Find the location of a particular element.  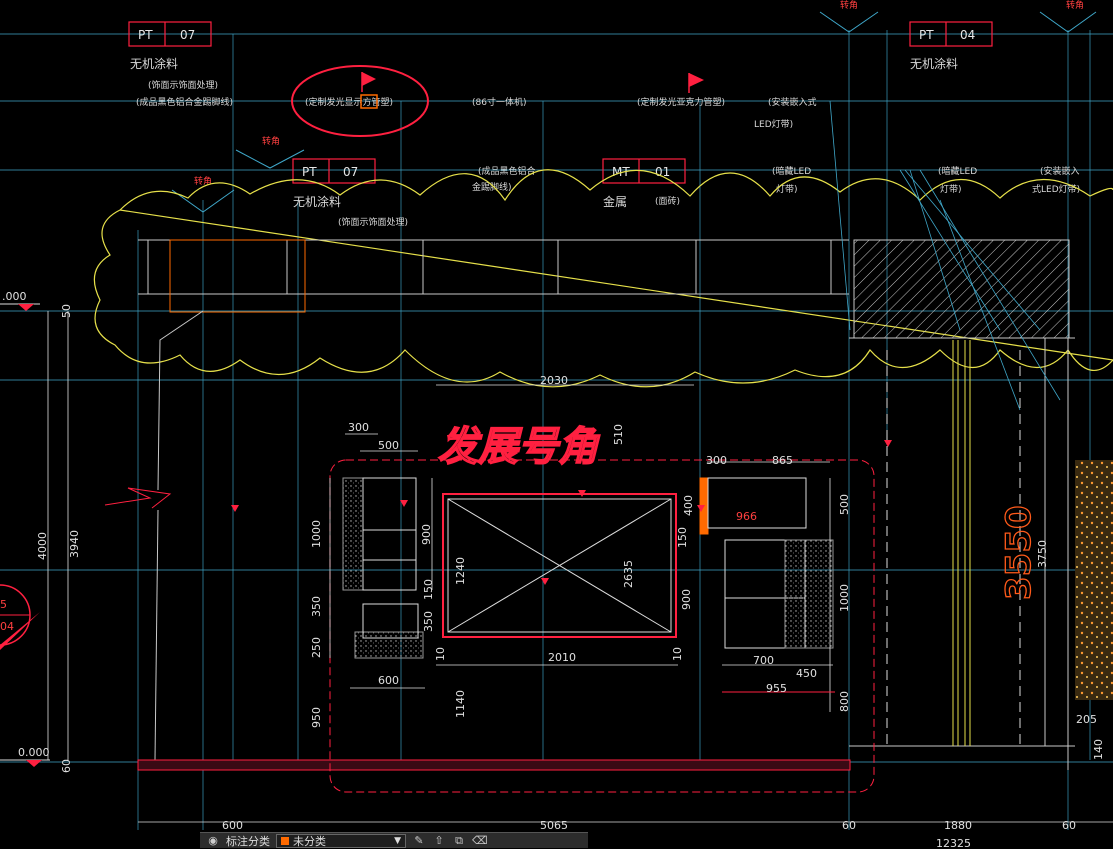

chevron-down-icon: ▼ is located at coordinates (397, 840).